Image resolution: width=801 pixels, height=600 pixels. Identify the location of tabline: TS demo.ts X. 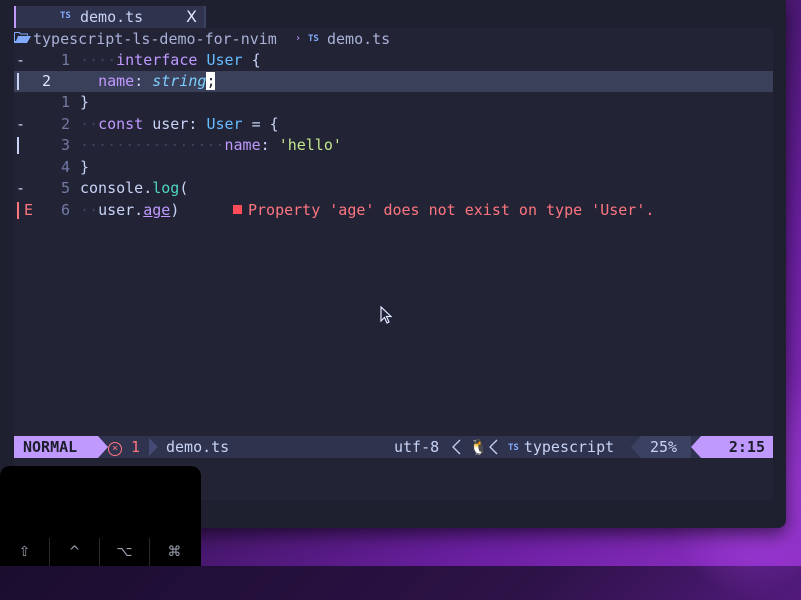
(393, 17).